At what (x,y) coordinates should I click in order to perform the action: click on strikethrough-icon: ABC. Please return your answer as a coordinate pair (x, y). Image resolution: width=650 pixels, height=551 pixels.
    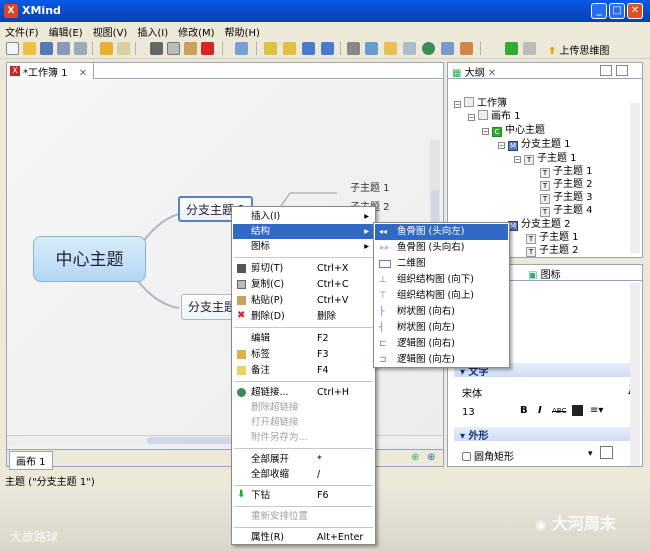
    Looking at the image, I should click on (559, 411).